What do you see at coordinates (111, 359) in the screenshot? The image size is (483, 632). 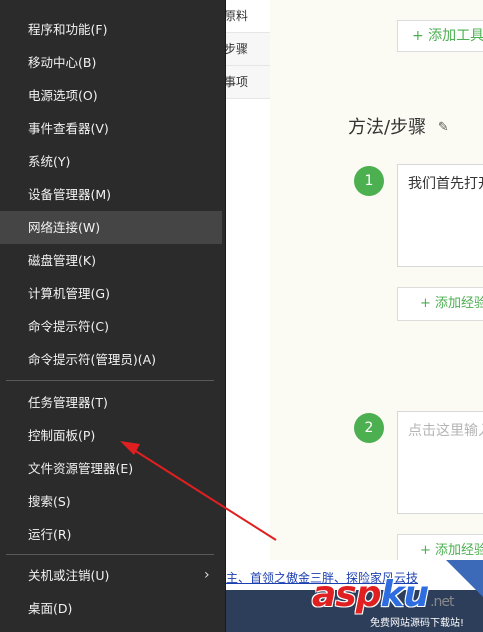 I see `menu-item-command-prompt-admin: 命令提示符(管理员)(A)` at bounding box center [111, 359].